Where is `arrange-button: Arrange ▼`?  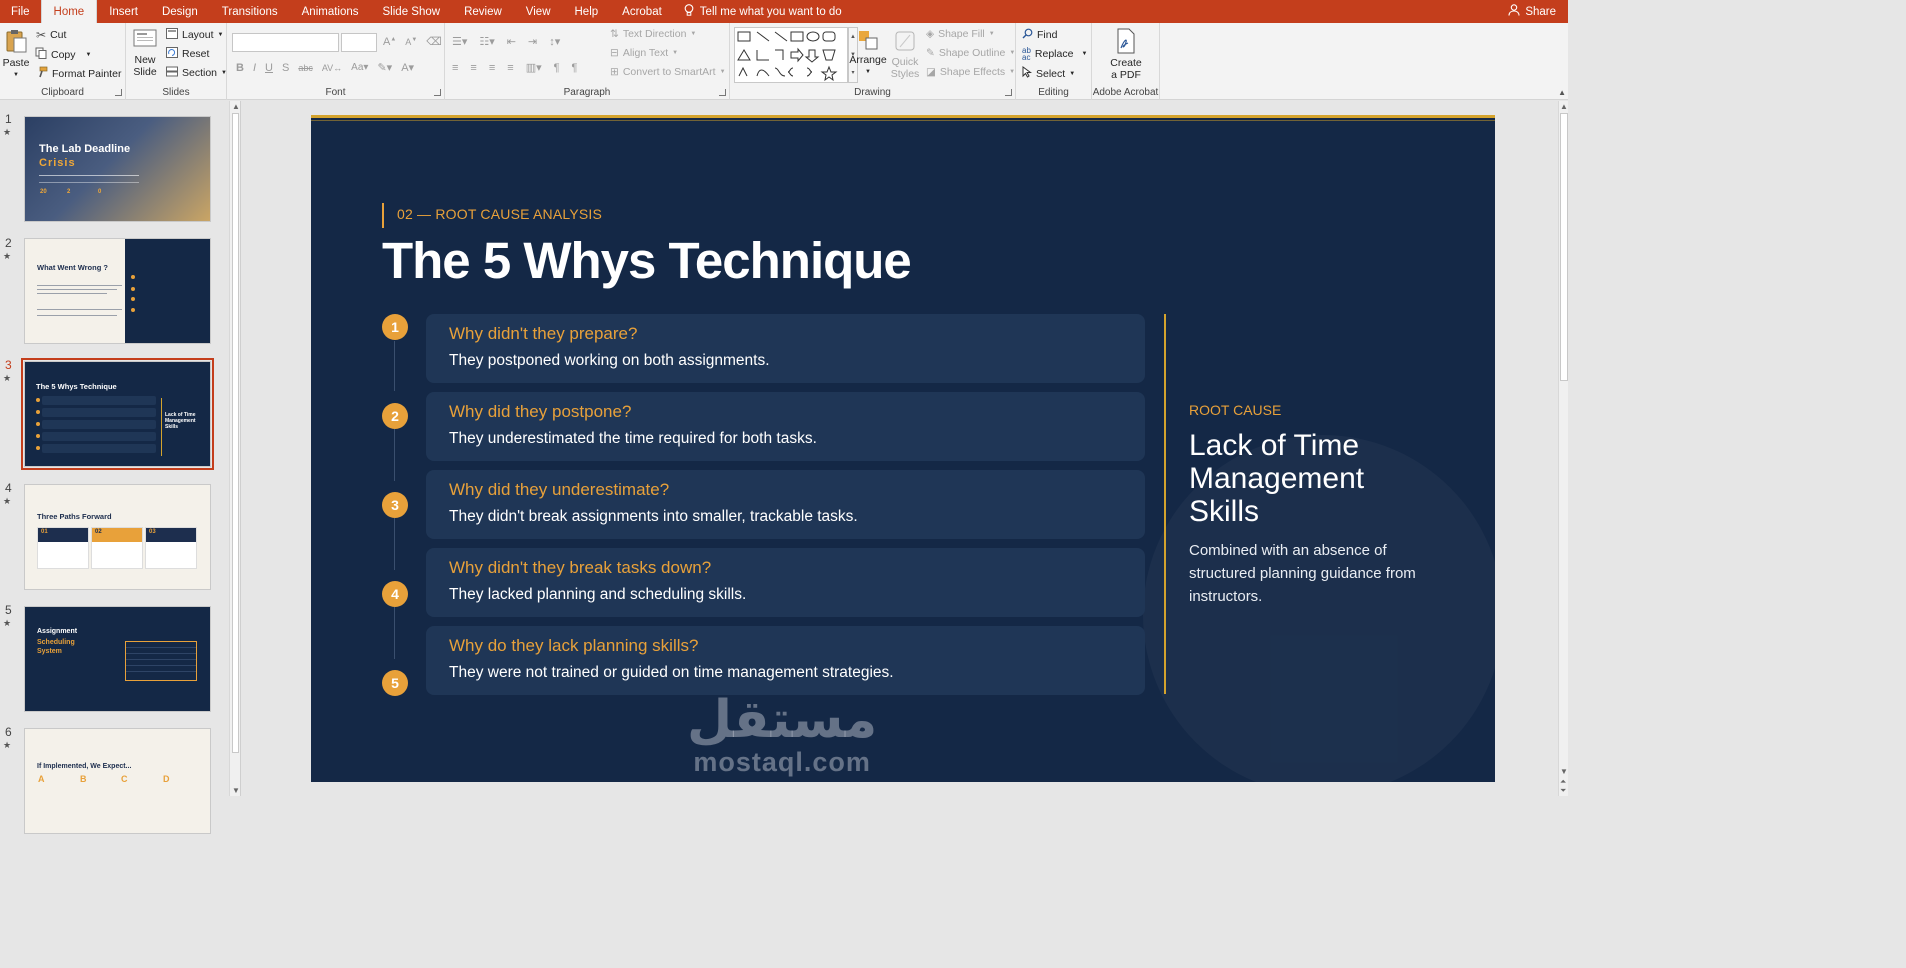
arrange-button: Arrange ▼ is located at coordinates (868, 53).